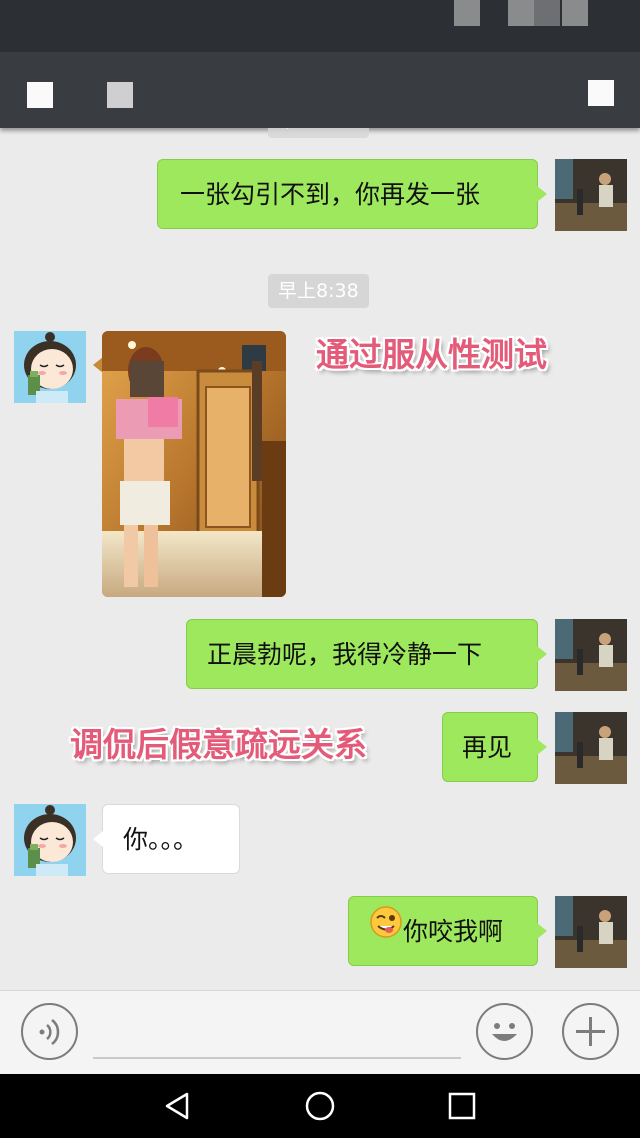 Image resolution: width=640 pixels, height=1138 pixels. What do you see at coordinates (386, 931) in the screenshot?
I see `wink-tongue-emoji-icon` at bounding box center [386, 931].